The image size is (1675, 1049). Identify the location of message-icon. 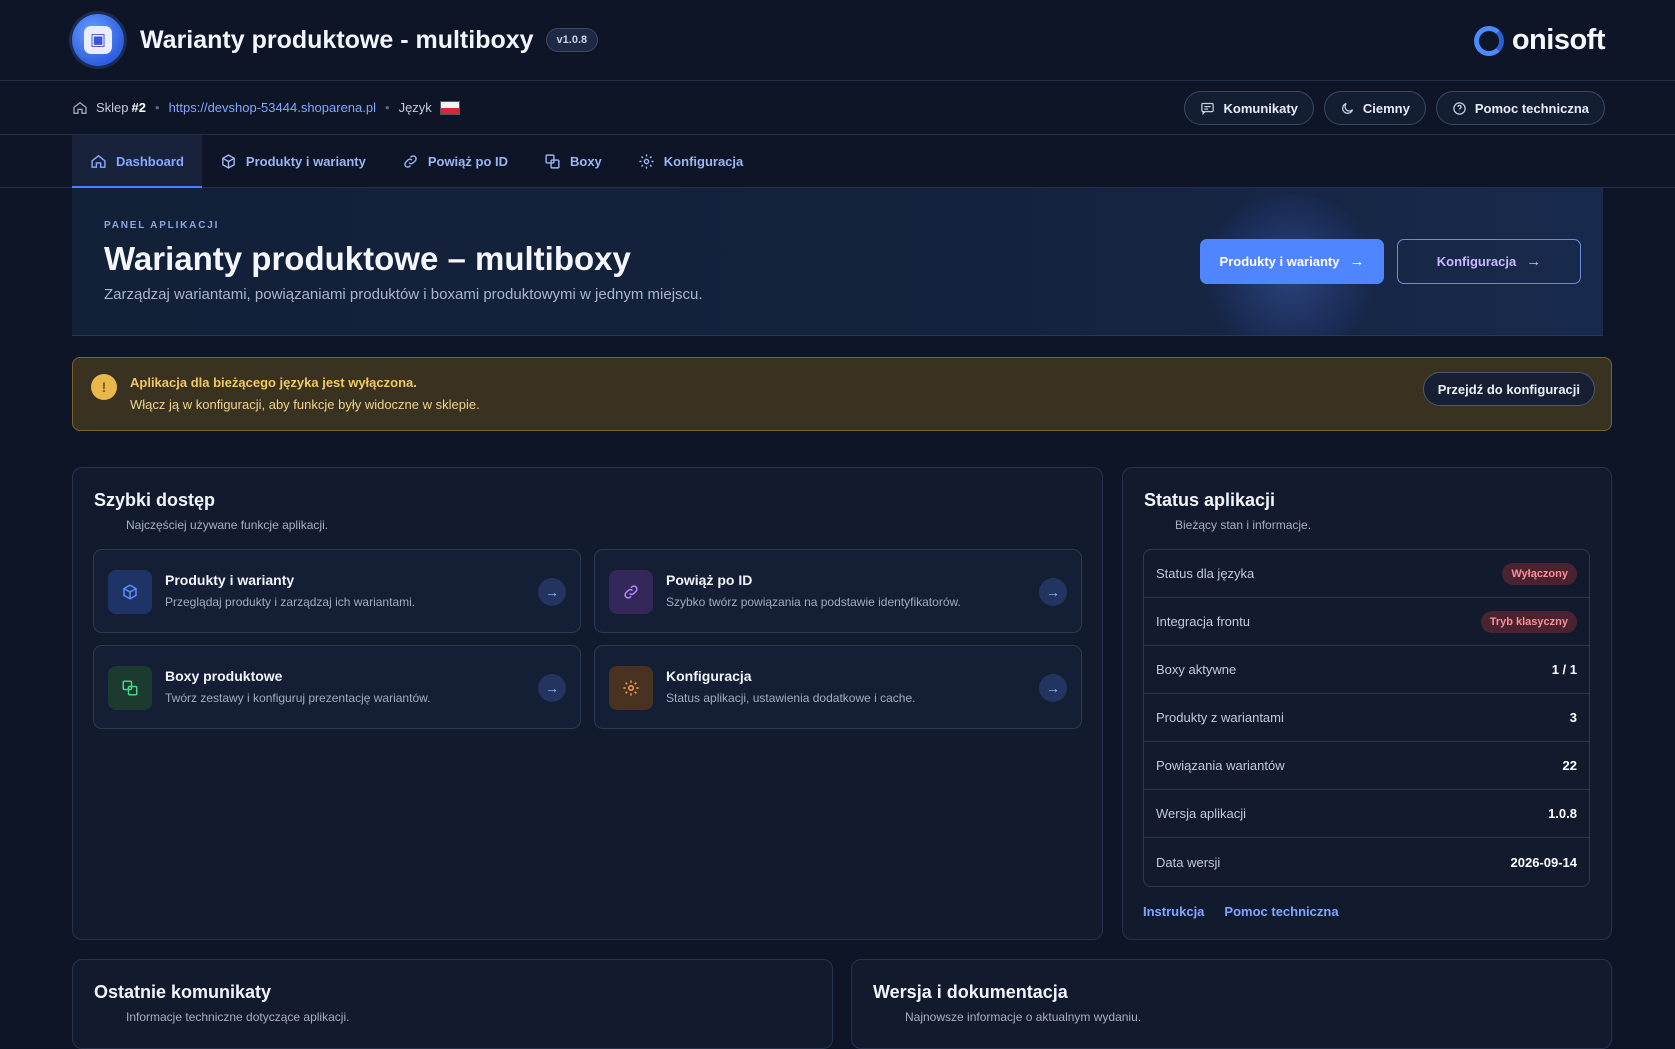
(1208, 108).